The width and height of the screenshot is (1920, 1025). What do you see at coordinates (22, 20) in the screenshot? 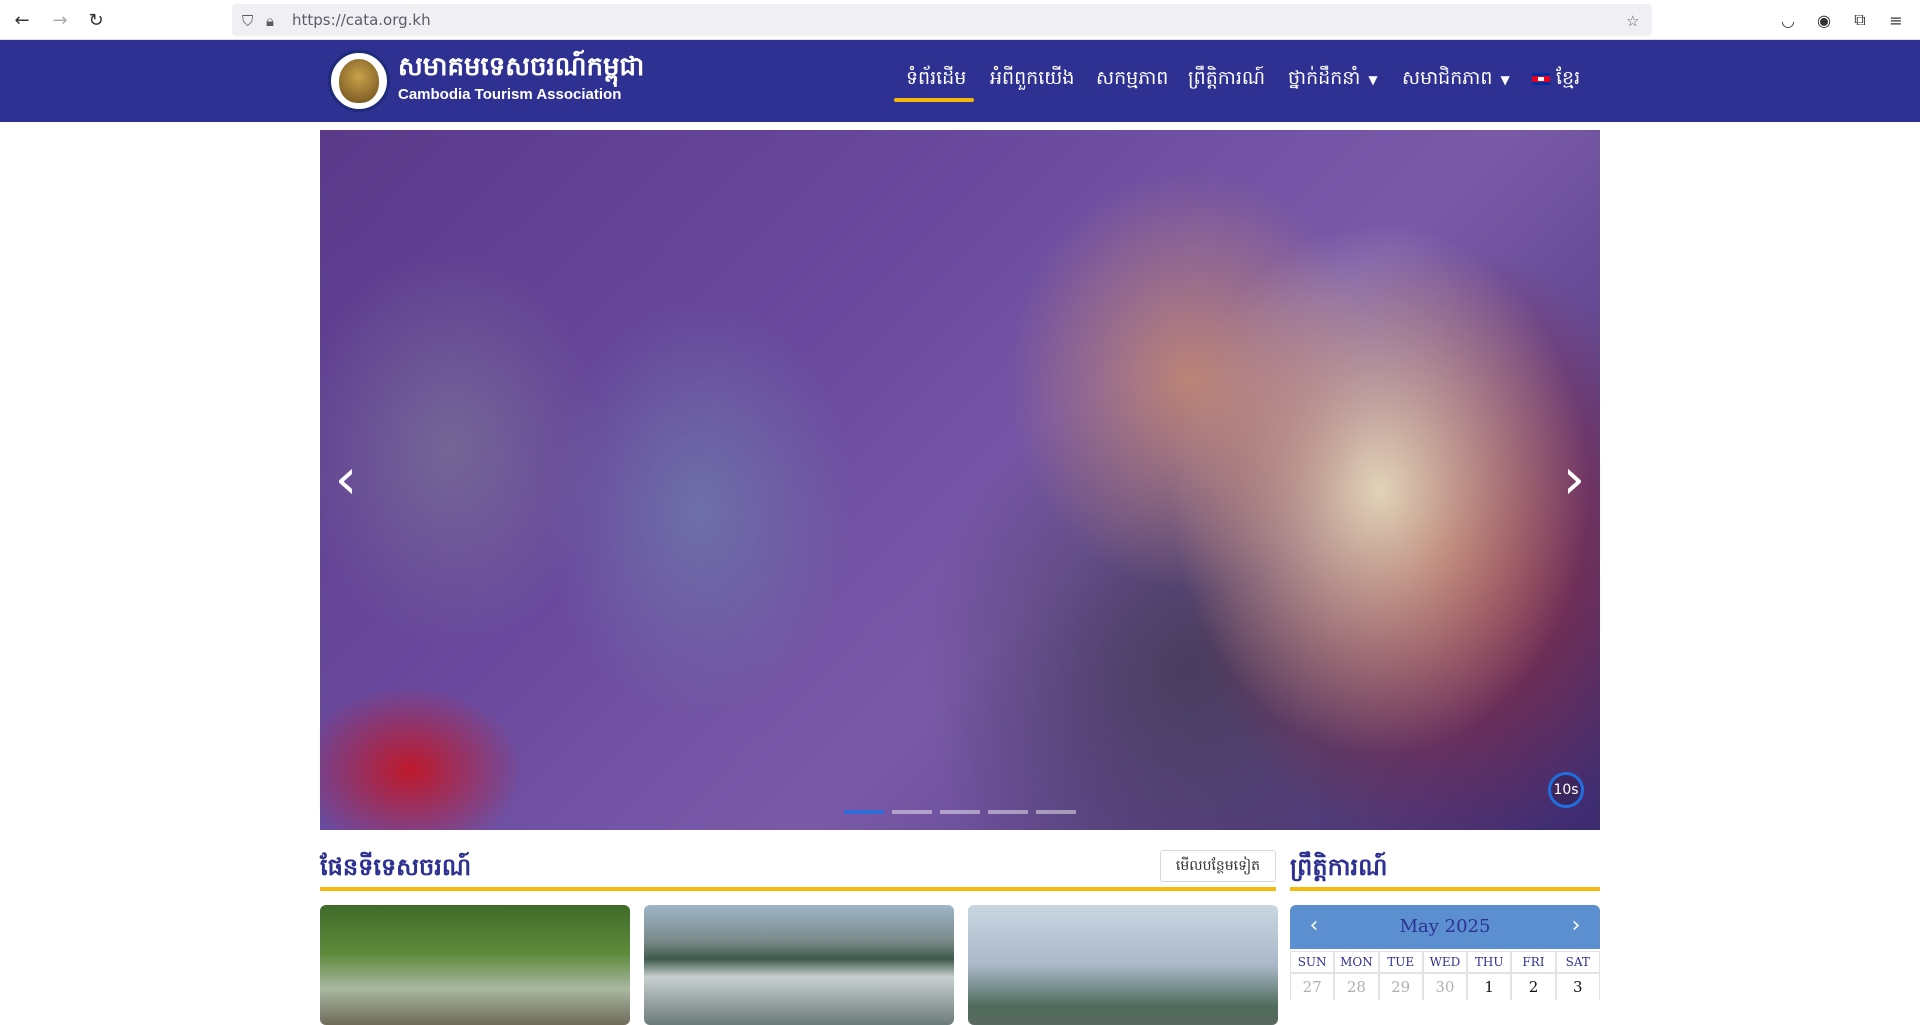
I see `back-icon: ←` at bounding box center [22, 20].